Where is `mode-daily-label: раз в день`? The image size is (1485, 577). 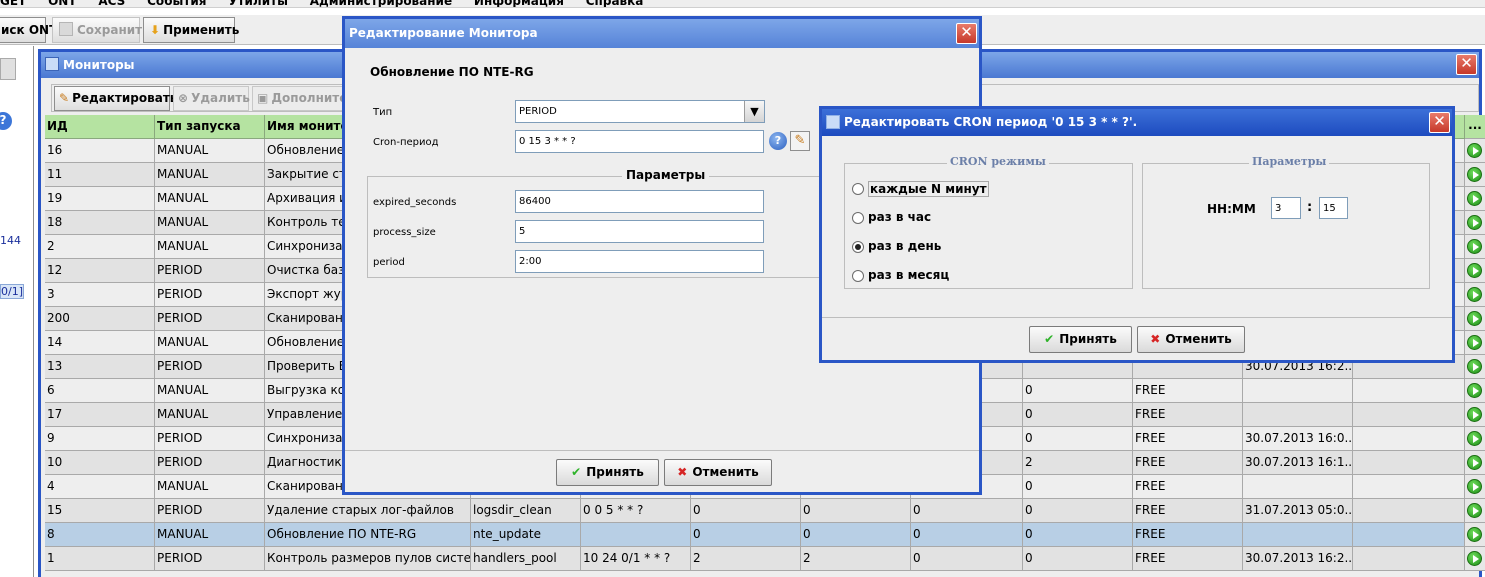
mode-daily-label: раз в день is located at coordinates (904, 246).